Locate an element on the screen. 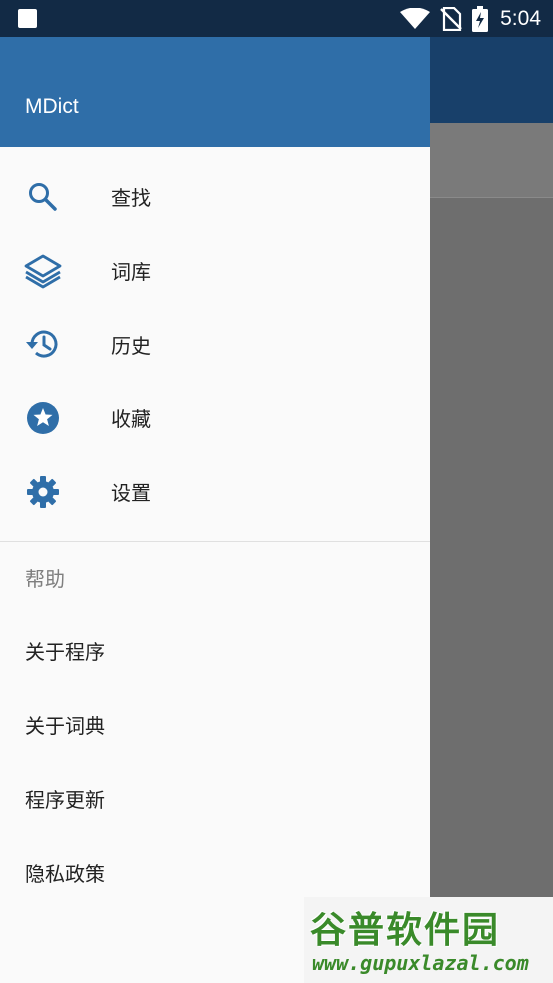  star-icon is located at coordinates (43, 418).